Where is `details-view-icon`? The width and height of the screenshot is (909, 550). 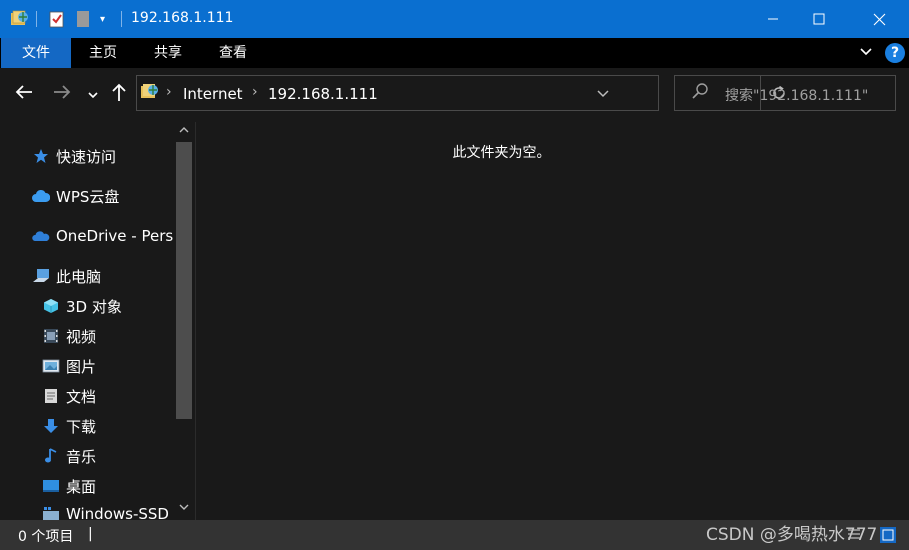 details-view-icon is located at coordinates (854, 535).